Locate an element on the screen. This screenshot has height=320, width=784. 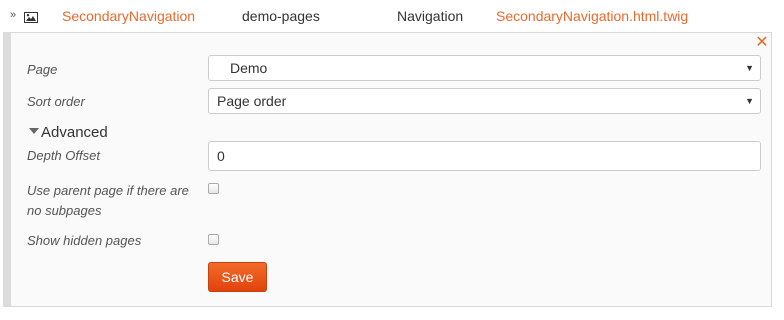
close-icon: ✕ is located at coordinates (762, 43).